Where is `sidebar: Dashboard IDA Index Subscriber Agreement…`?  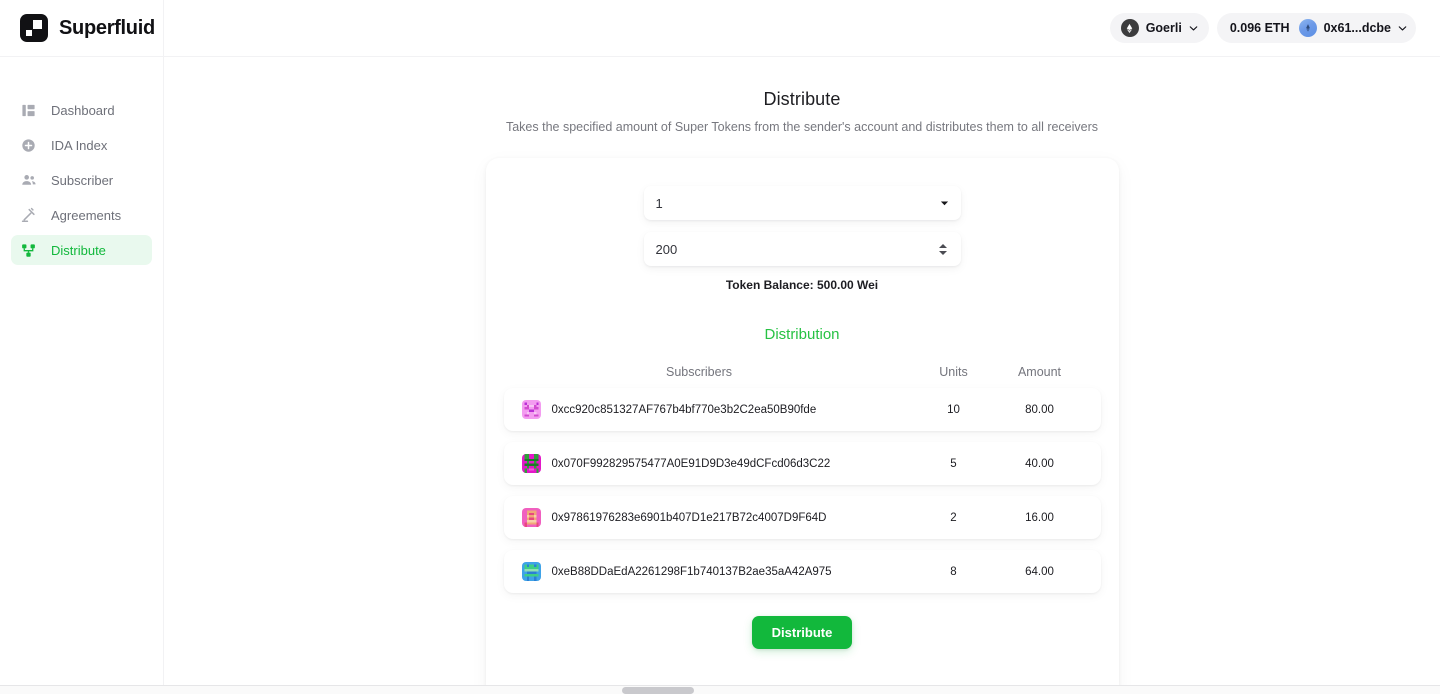
sidebar: Dashboard IDA Index Subscriber Agreement… is located at coordinates (82, 375).